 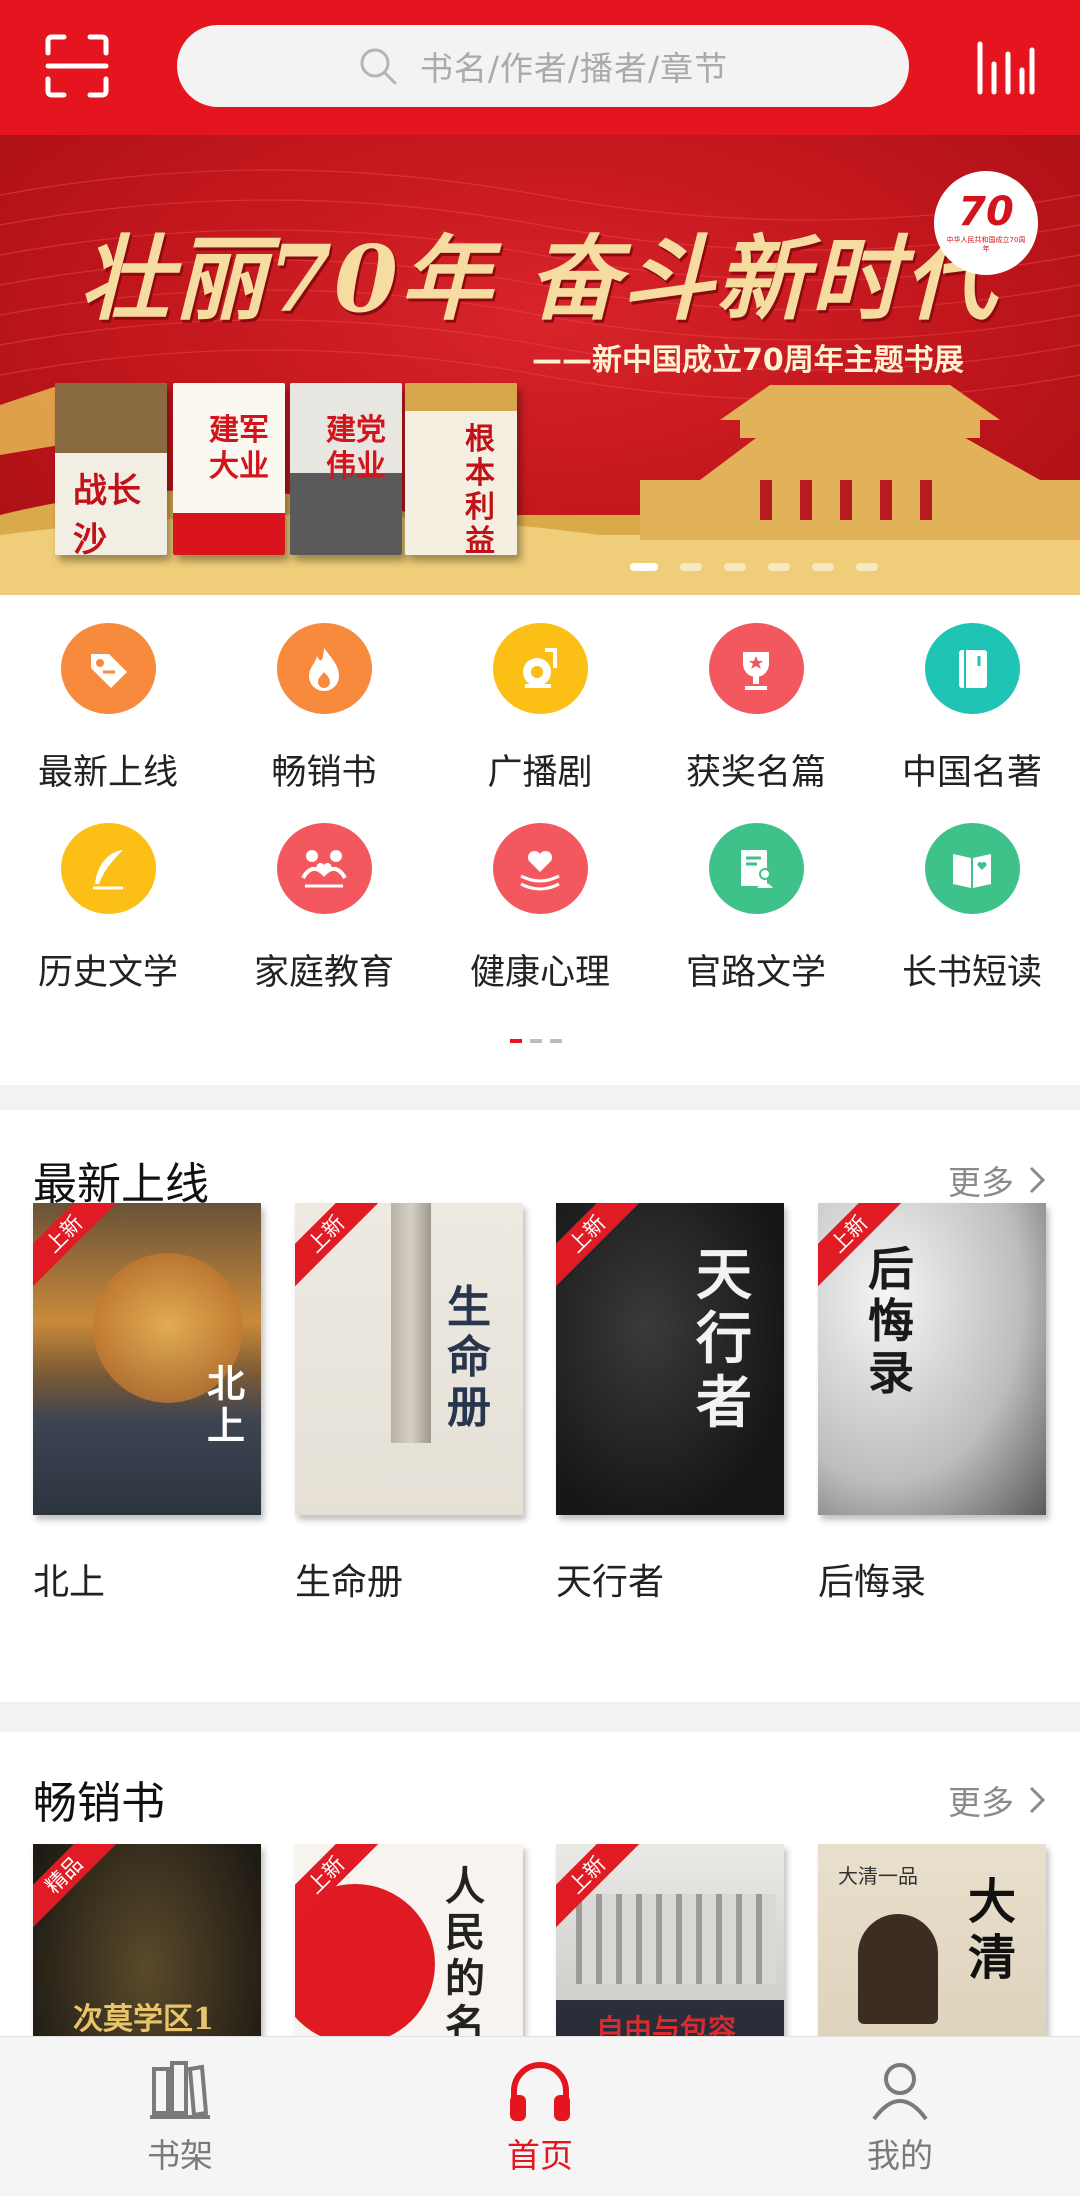 I want to click on book-card: 天行者 上新 天行者, so click(x=670, y=1404).